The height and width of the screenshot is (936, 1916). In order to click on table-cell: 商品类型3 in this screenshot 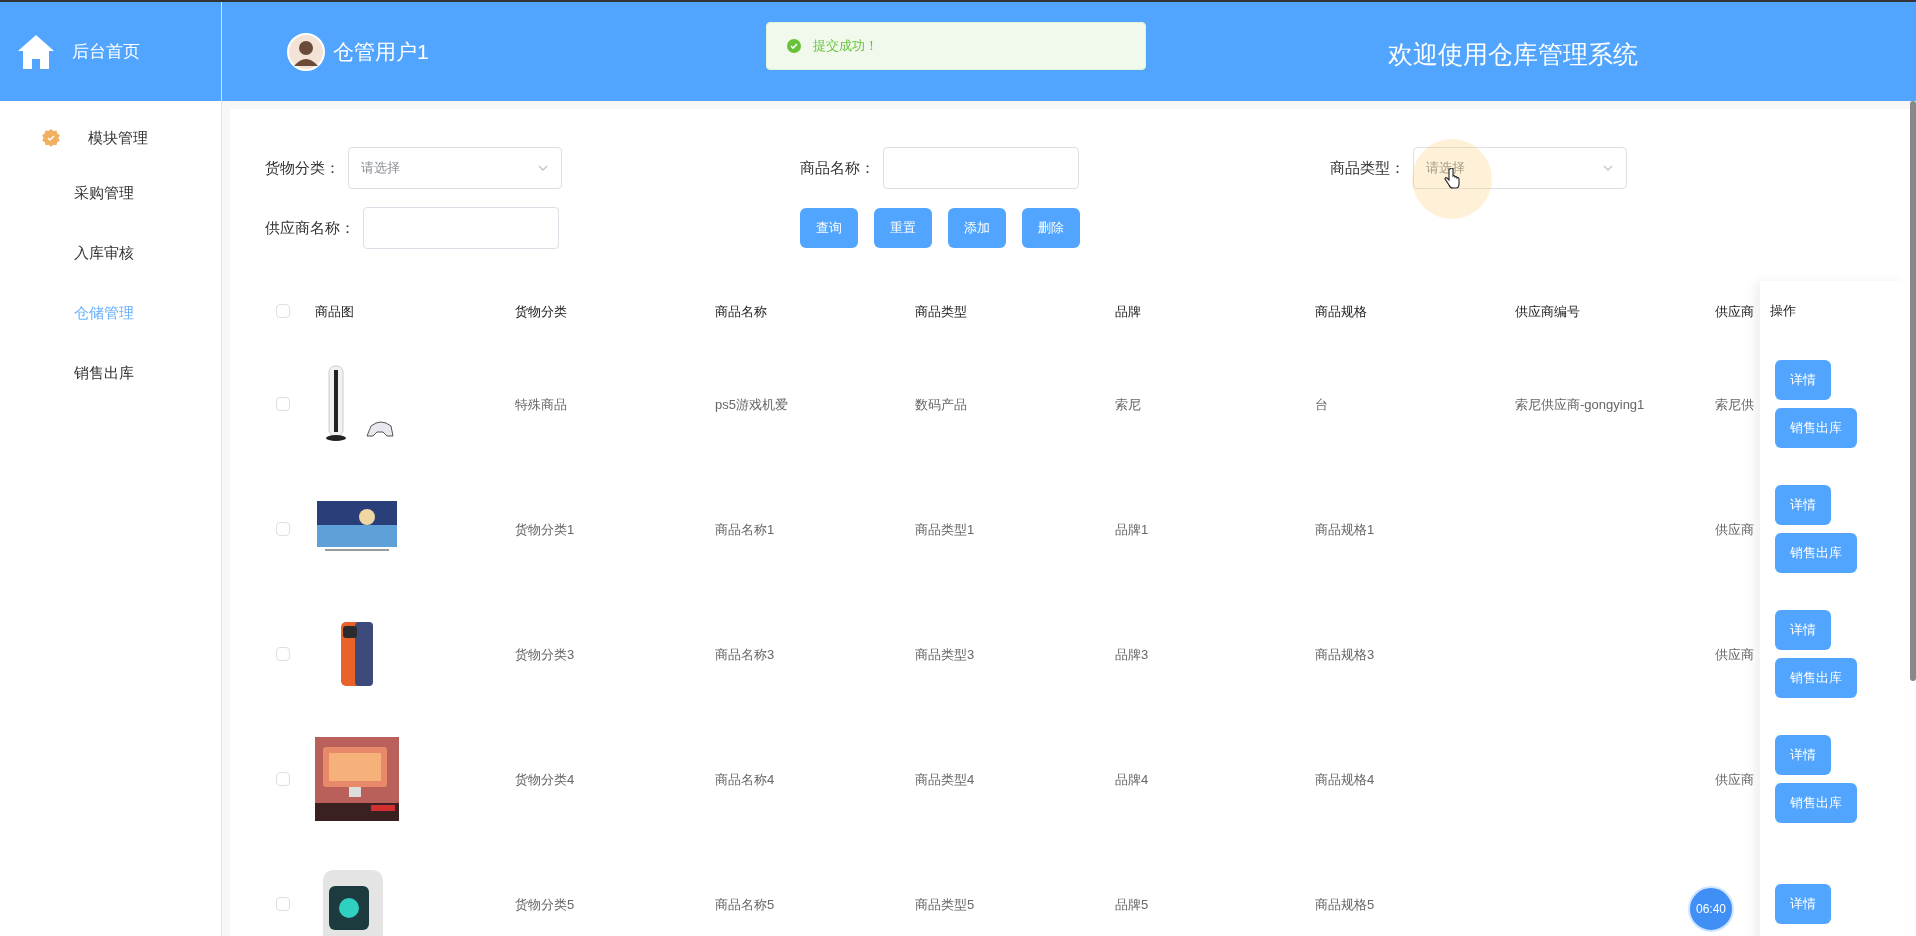, I will do `click(945, 654)`.